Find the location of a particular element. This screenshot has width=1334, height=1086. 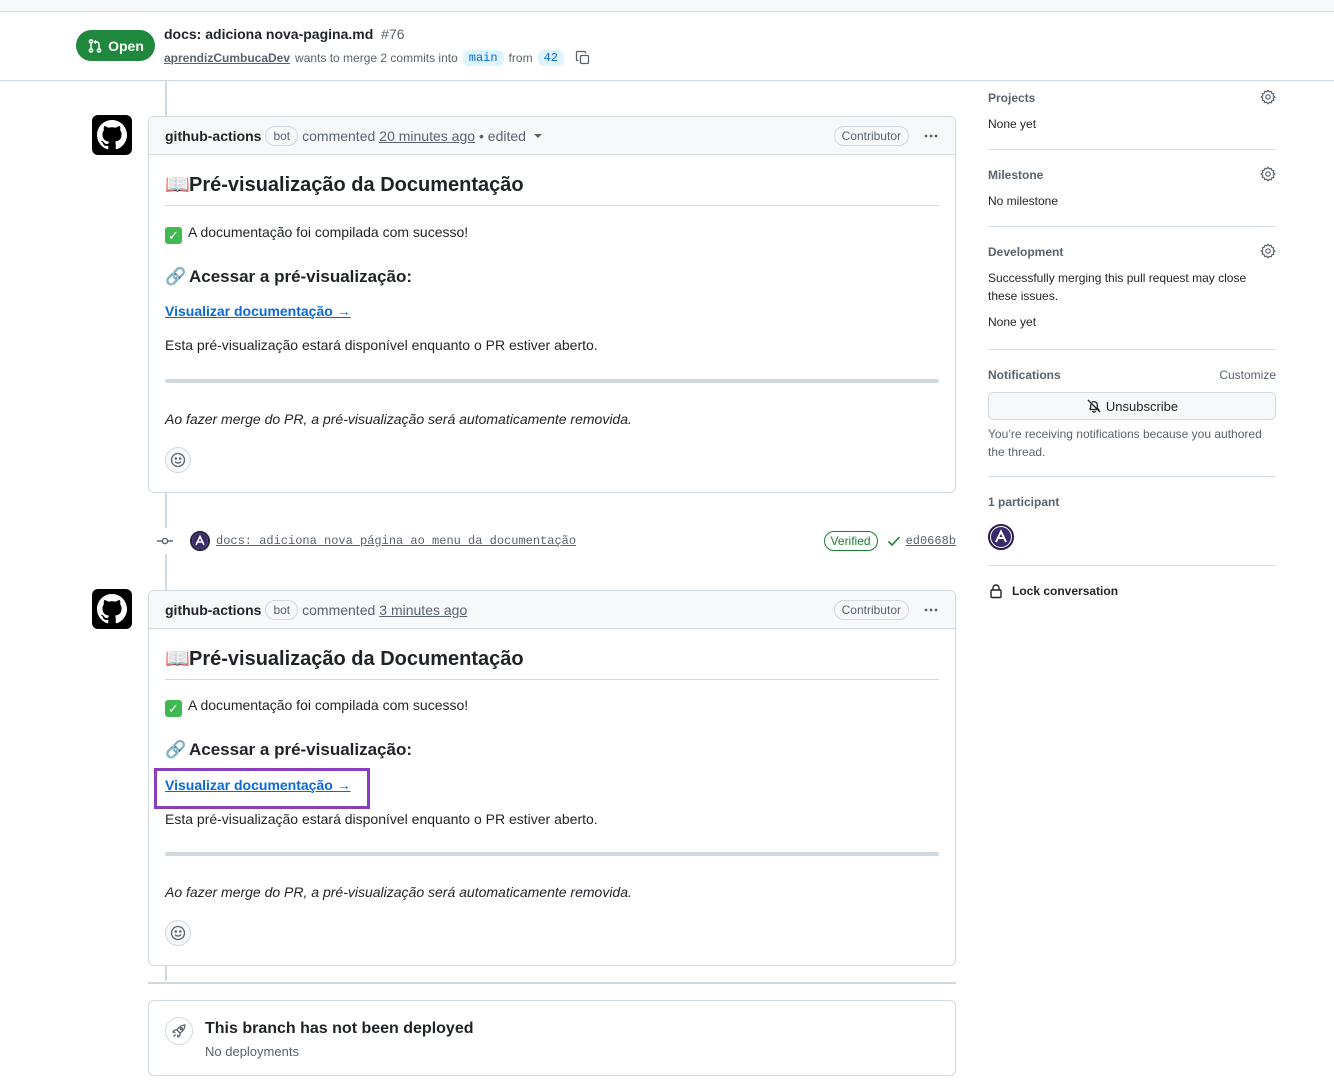

comment-time-link: 20 minutes ago is located at coordinates (427, 136).